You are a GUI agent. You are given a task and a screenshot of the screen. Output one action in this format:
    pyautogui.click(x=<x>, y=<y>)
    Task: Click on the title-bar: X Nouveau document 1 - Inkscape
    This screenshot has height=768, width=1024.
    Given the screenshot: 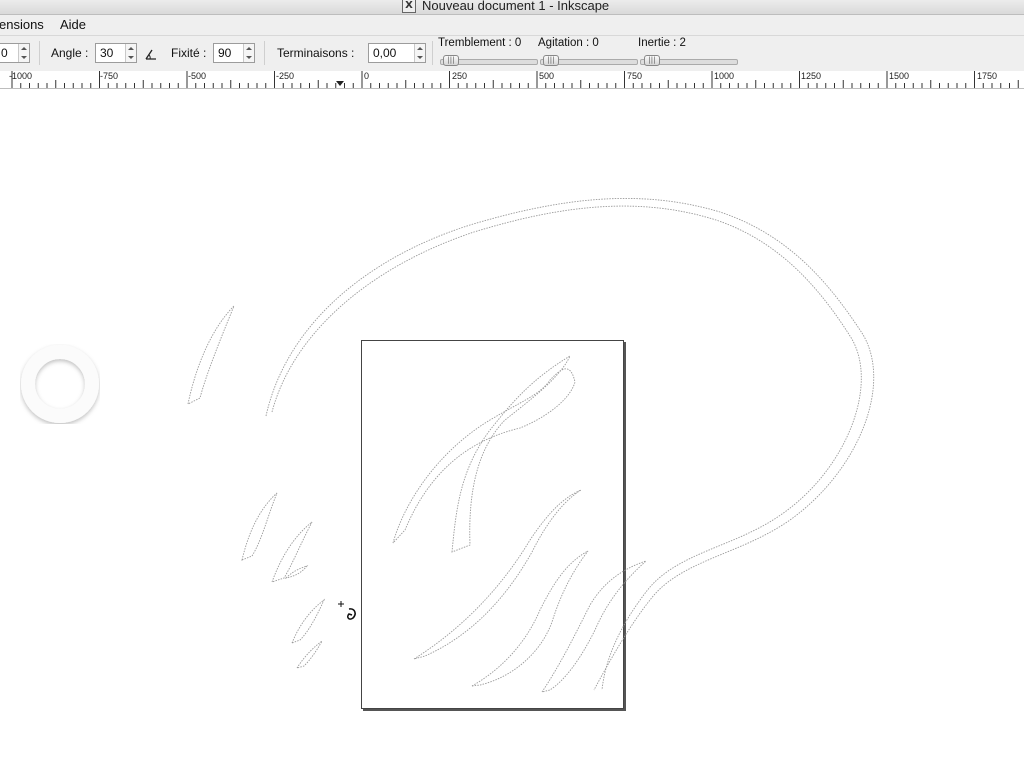 What is the action you would take?
    pyautogui.click(x=512, y=7)
    